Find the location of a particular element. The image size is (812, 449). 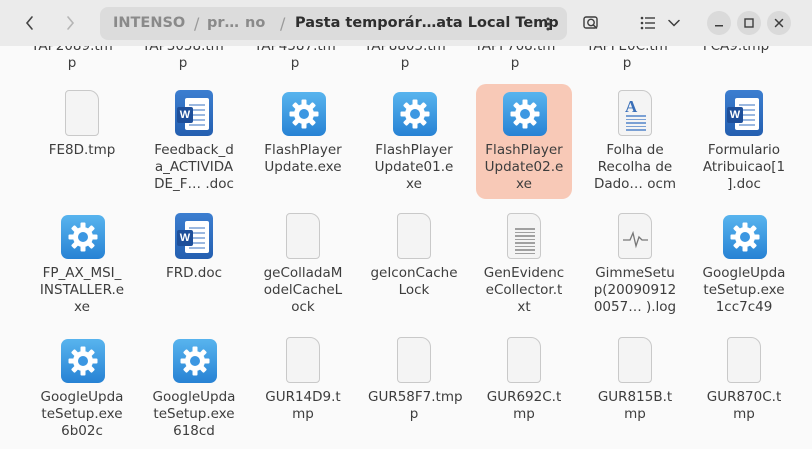

file-tile: FlashPlayer Update01.e xe is located at coordinates (414, 141).